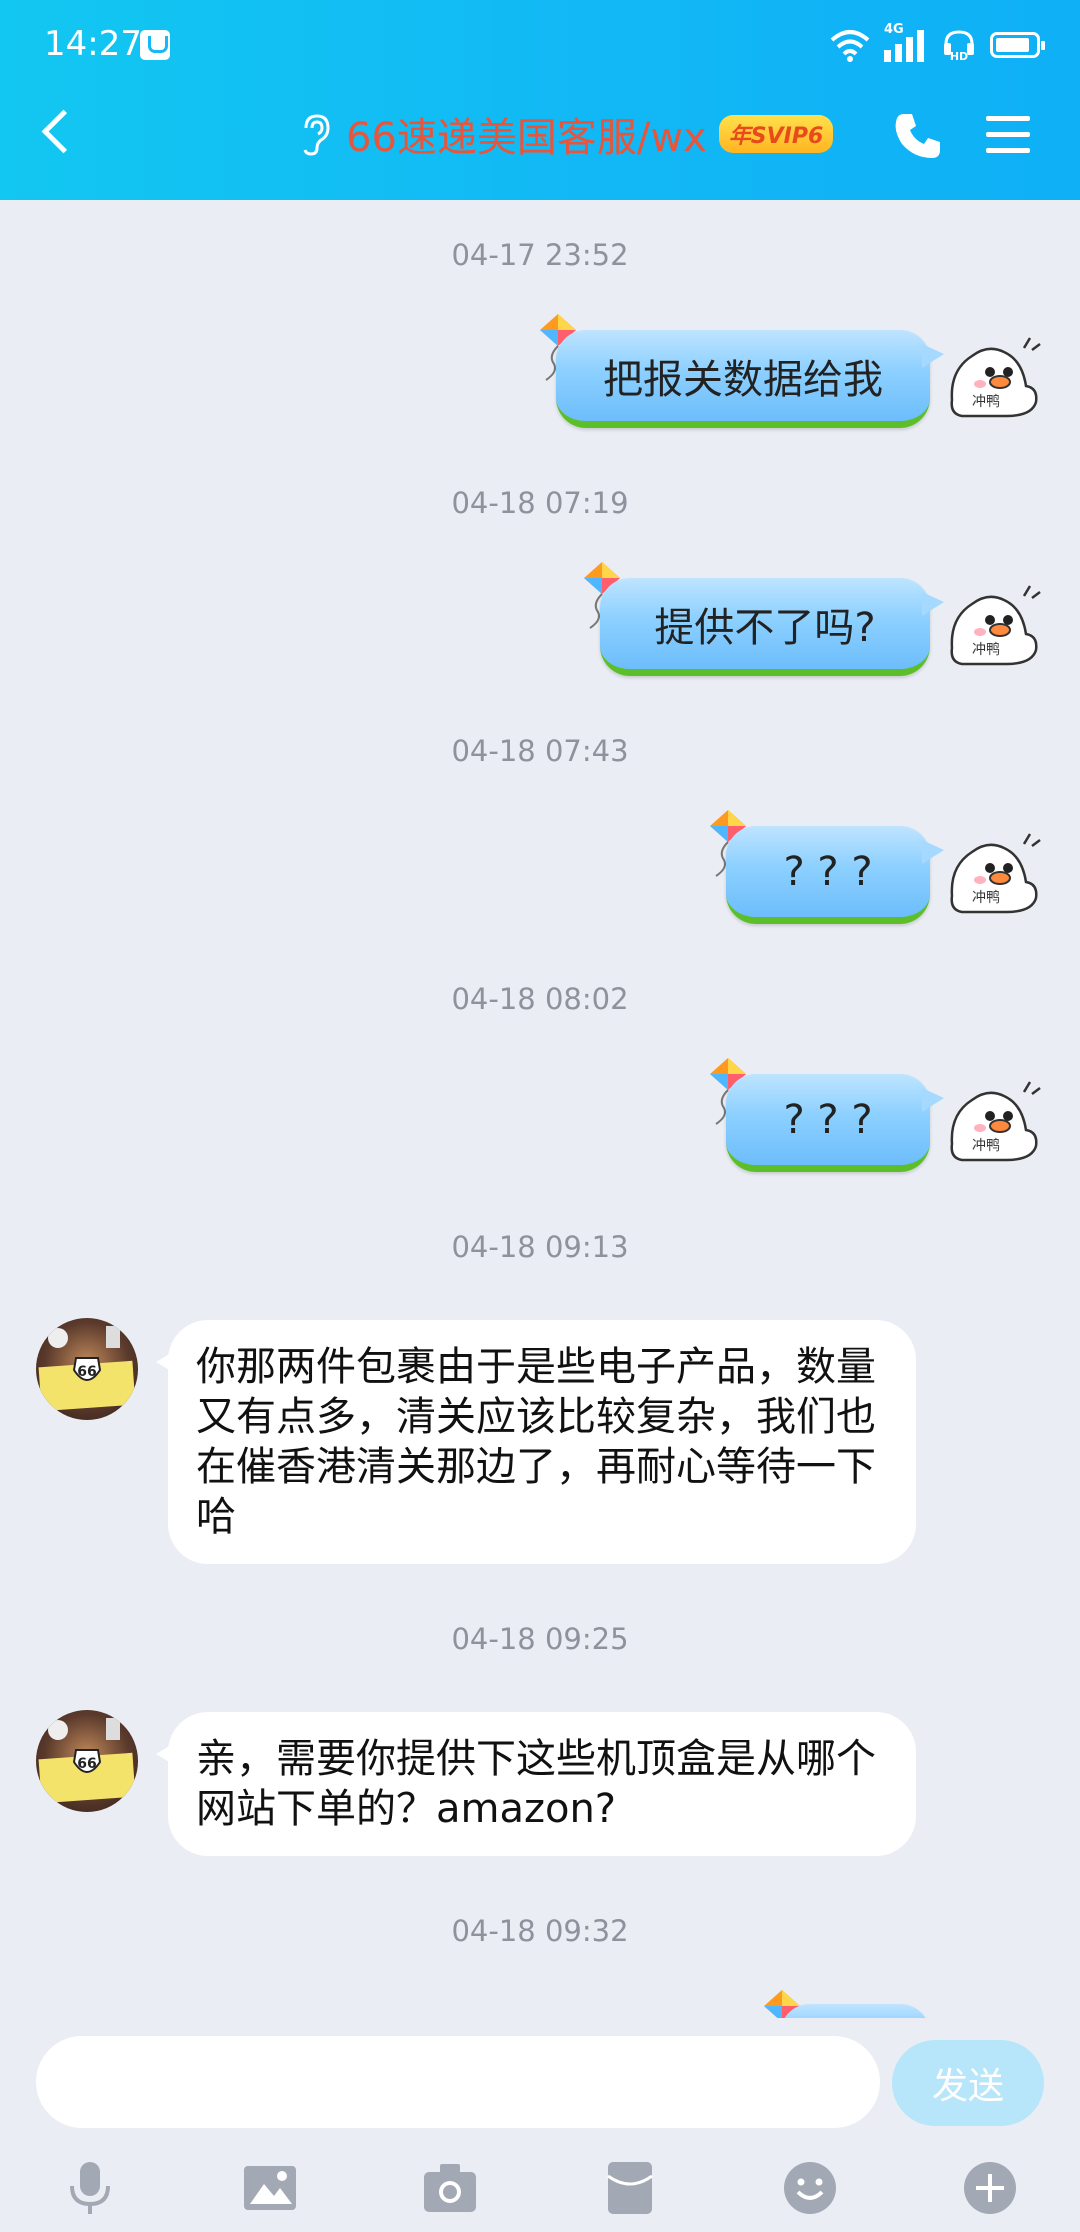 The image size is (1080, 2232). Describe the element at coordinates (540, 255) in the screenshot. I see `timestamp: 04-17 23:52` at that location.